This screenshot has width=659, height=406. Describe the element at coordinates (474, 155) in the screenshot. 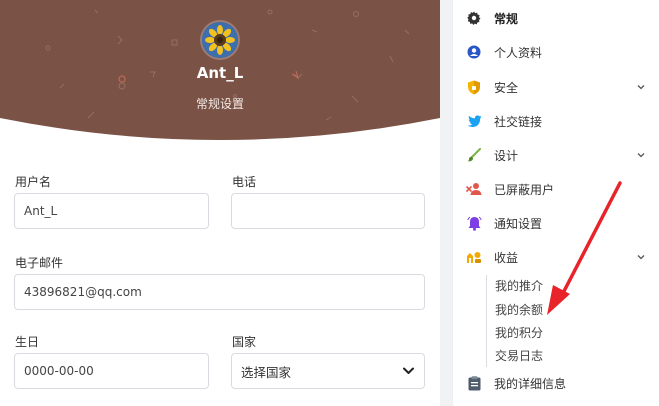

I see `brush-icon` at that location.